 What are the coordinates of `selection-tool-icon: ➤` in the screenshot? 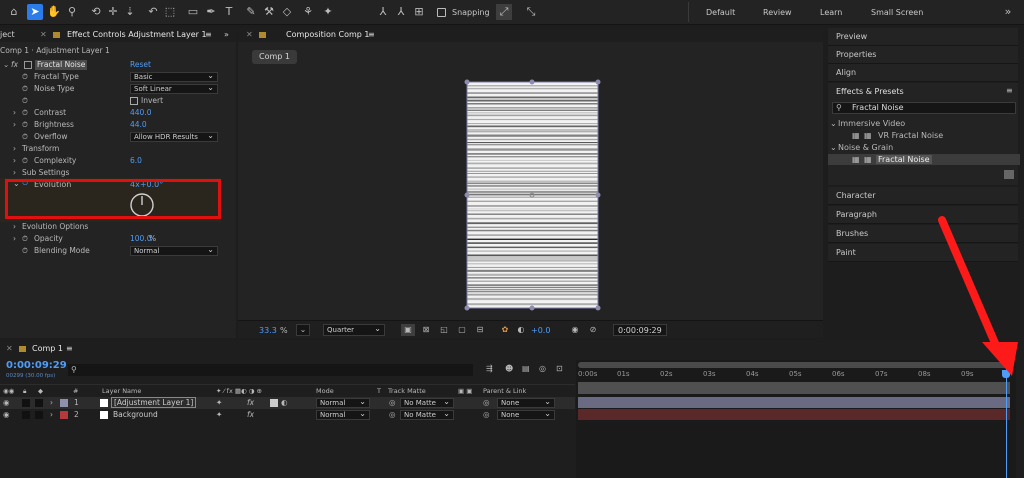 It's located at (35, 12).